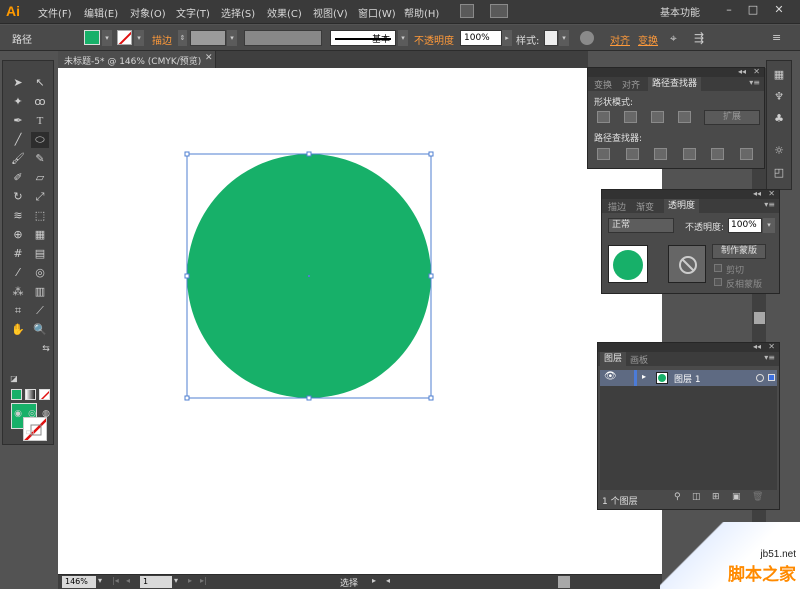 The width and height of the screenshot is (800, 589). What do you see at coordinates (124, 37) in the screenshot?
I see `stroke-color-swatch` at bounding box center [124, 37].